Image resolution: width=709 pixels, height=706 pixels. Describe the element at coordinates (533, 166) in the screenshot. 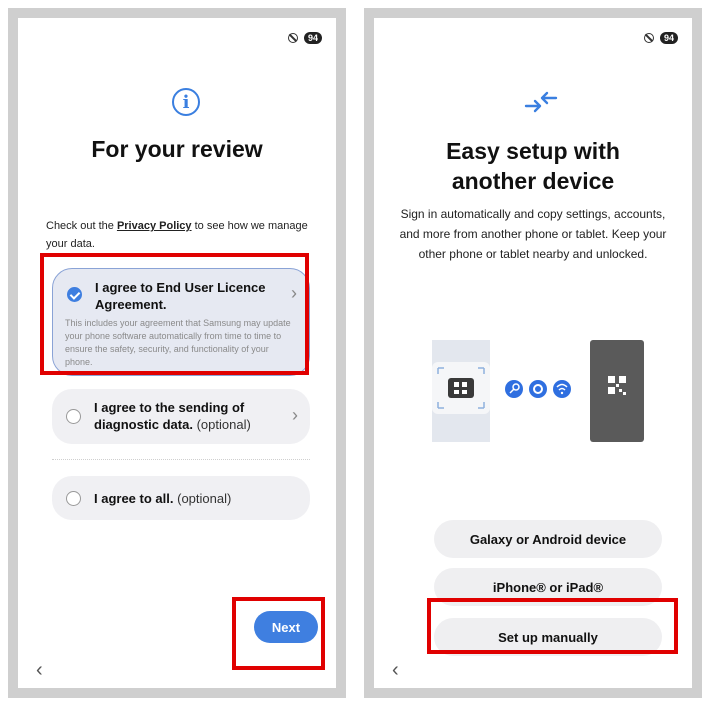

I see `page-title: Easy setup with another device` at that location.